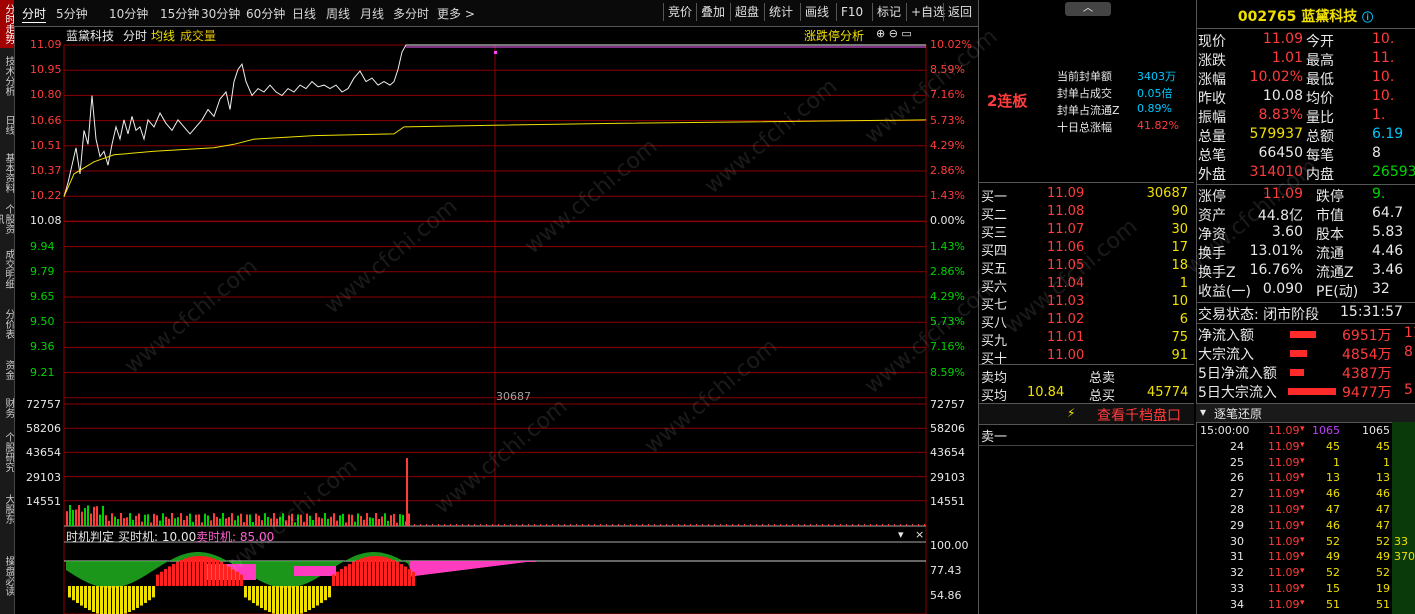 The width and height of the screenshot is (1415, 614). I want to click on trade-row: 34 11.09 ▾ 51 51, so click(1305, 605).